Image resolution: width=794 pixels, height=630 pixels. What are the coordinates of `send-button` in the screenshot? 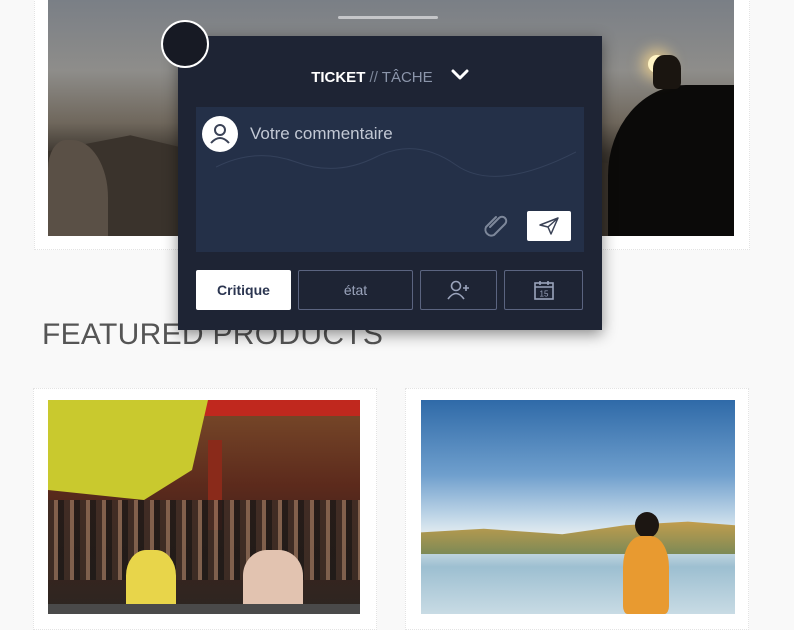 It's located at (549, 226).